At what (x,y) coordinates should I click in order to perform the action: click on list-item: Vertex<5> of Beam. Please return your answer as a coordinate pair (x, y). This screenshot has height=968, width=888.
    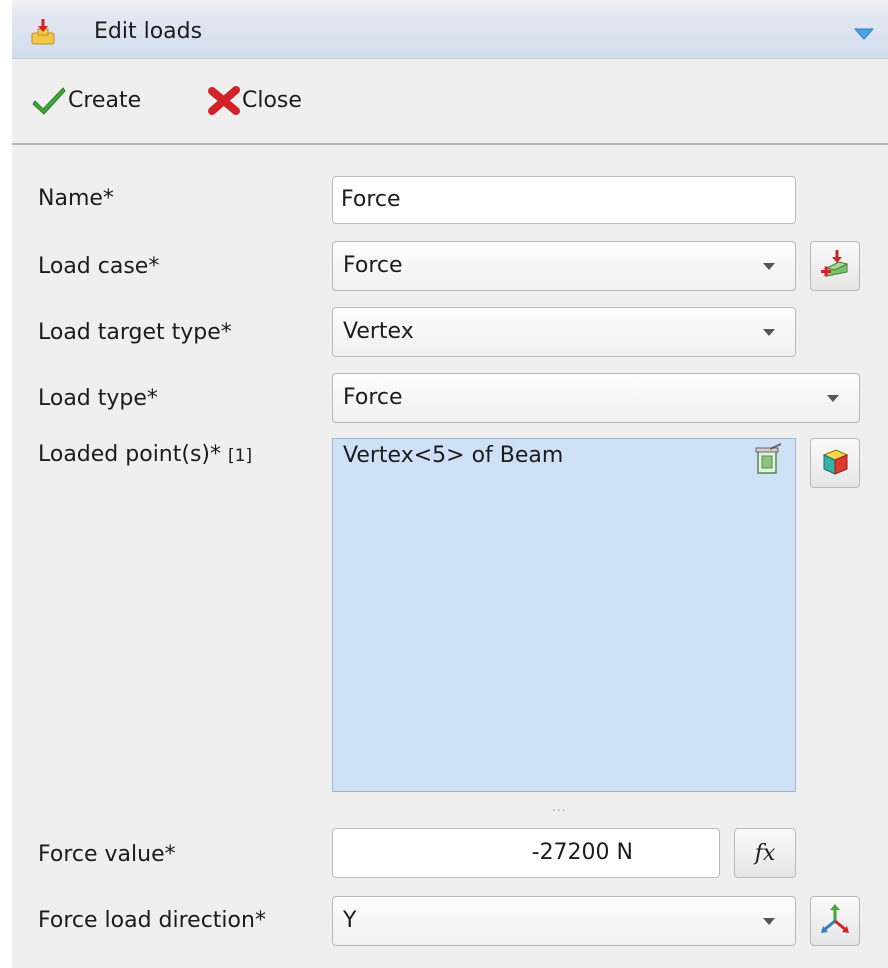
    Looking at the image, I should click on (453, 455).